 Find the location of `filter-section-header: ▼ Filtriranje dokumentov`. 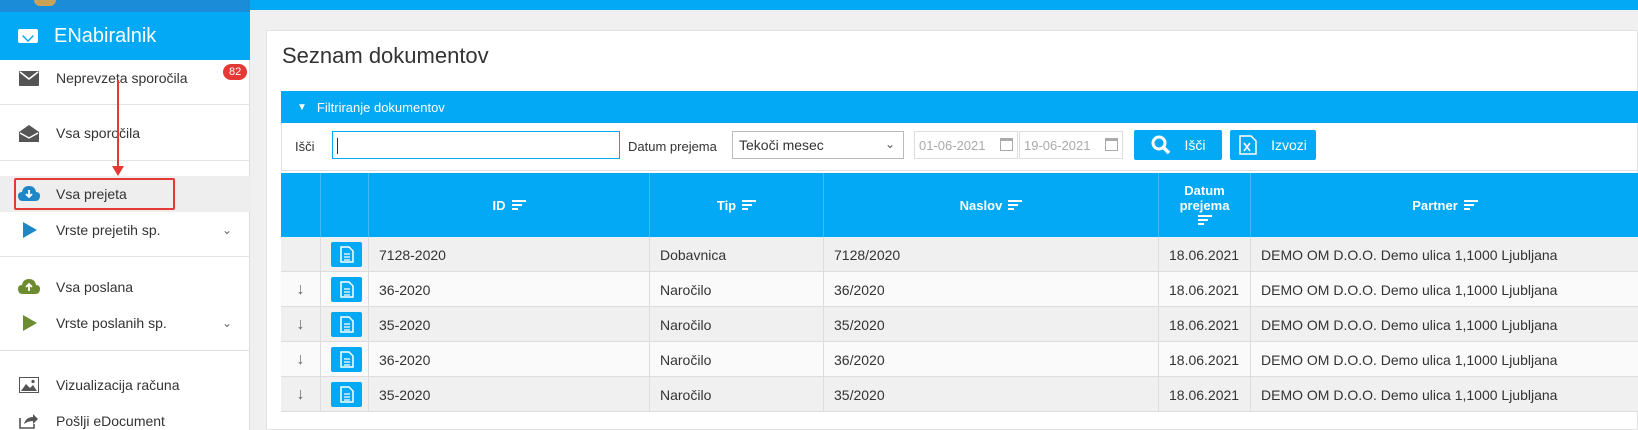

filter-section-header: ▼ Filtriranje dokumentov is located at coordinates (959, 107).